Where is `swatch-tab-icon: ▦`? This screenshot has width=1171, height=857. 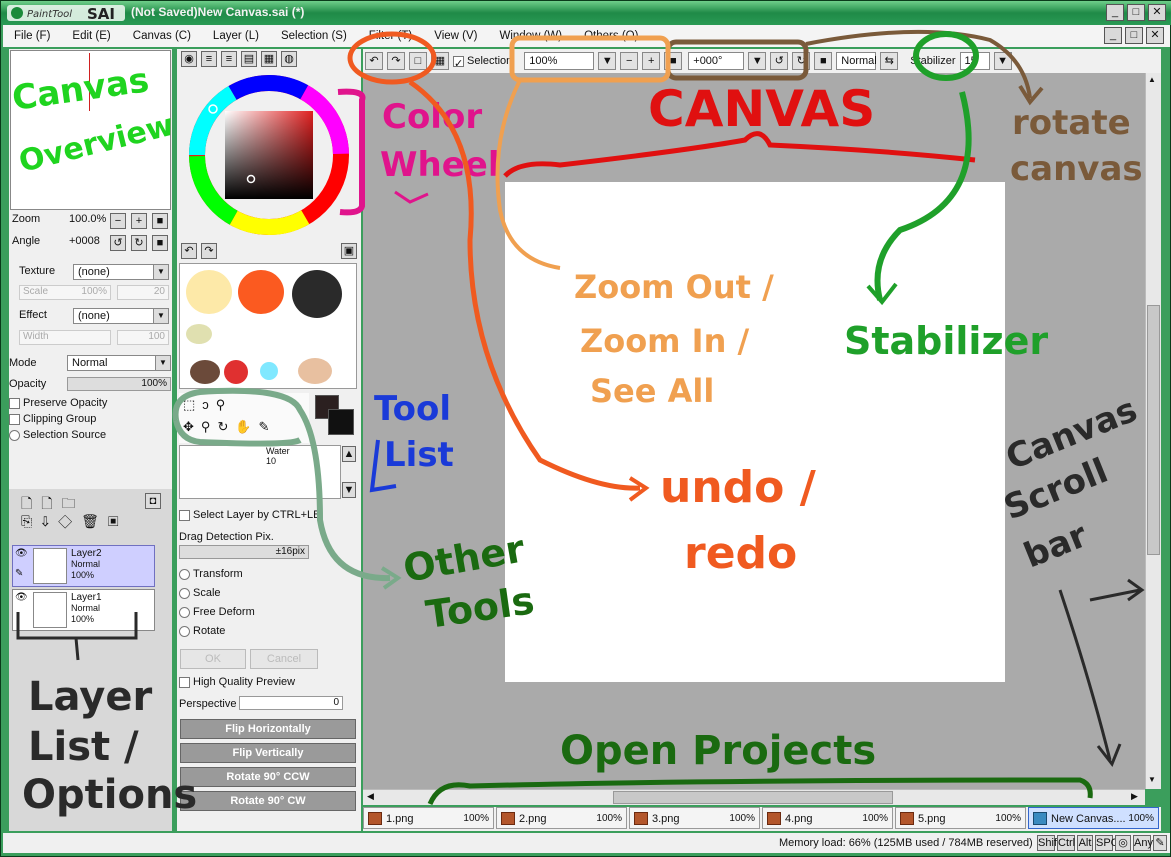
swatch-tab-icon: ▦ is located at coordinates (269, 59).